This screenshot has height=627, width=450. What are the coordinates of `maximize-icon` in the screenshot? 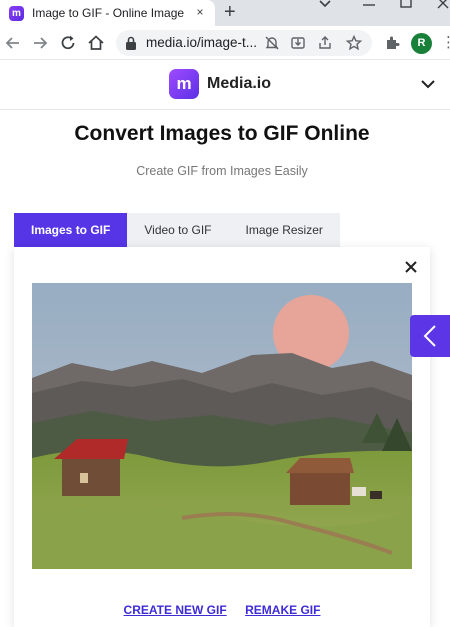 It's located at (406, 4).